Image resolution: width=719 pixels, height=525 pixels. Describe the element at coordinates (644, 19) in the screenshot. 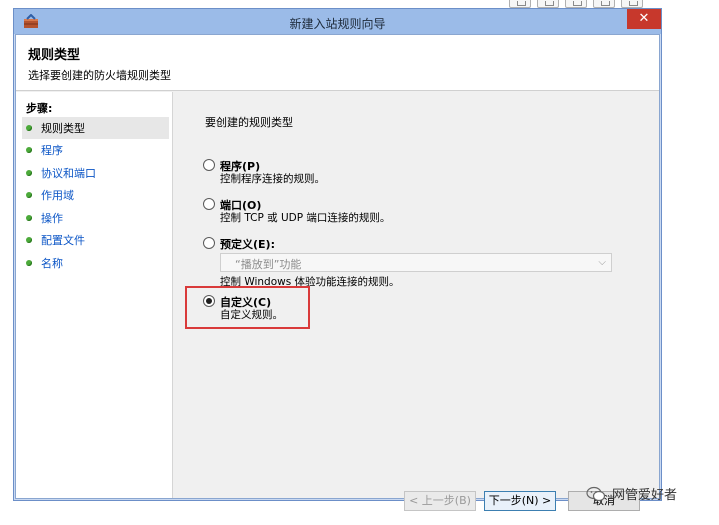

I see `close-button: ✕` at that location.